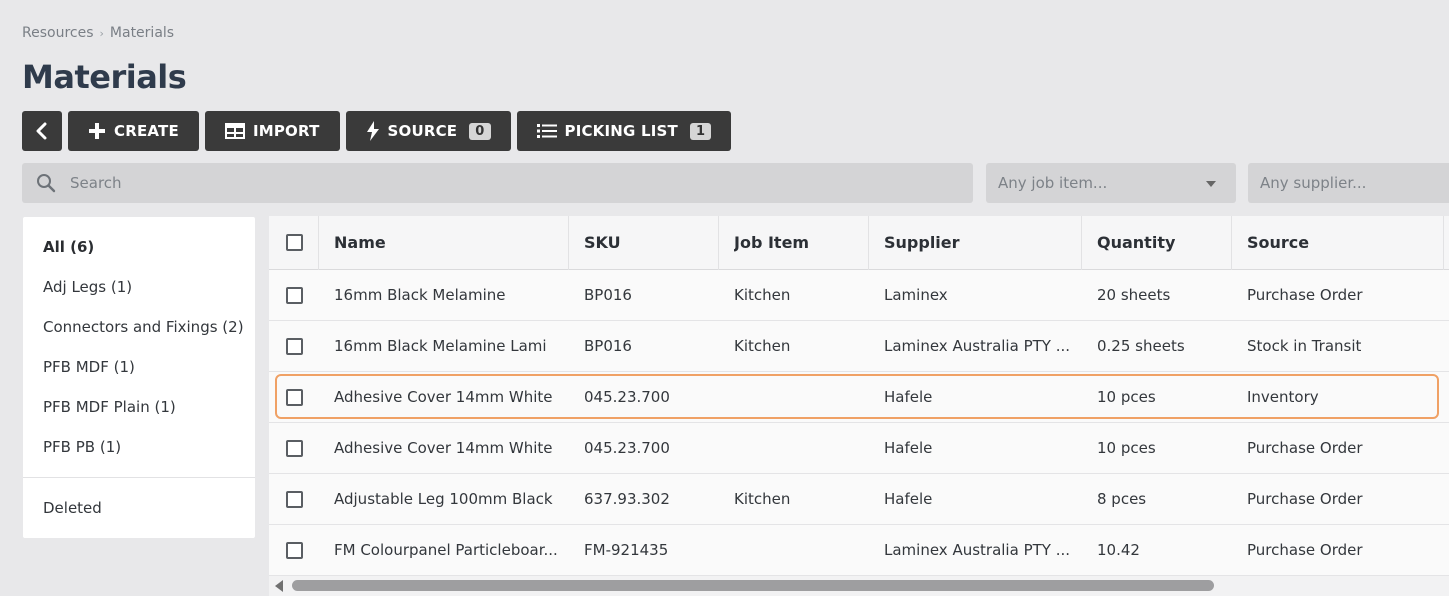 The image size is (1449, 596). What do you see at coordinates (546, 131) in the screenshot?
I see `list-icon` at bounding box center [546, 131].